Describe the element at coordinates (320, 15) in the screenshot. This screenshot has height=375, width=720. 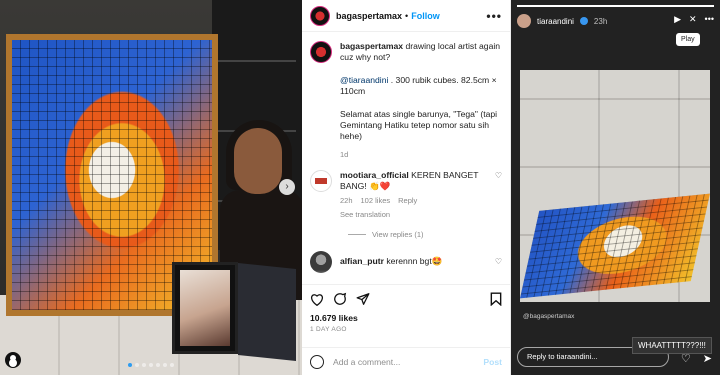
I see `avatar` at that location.